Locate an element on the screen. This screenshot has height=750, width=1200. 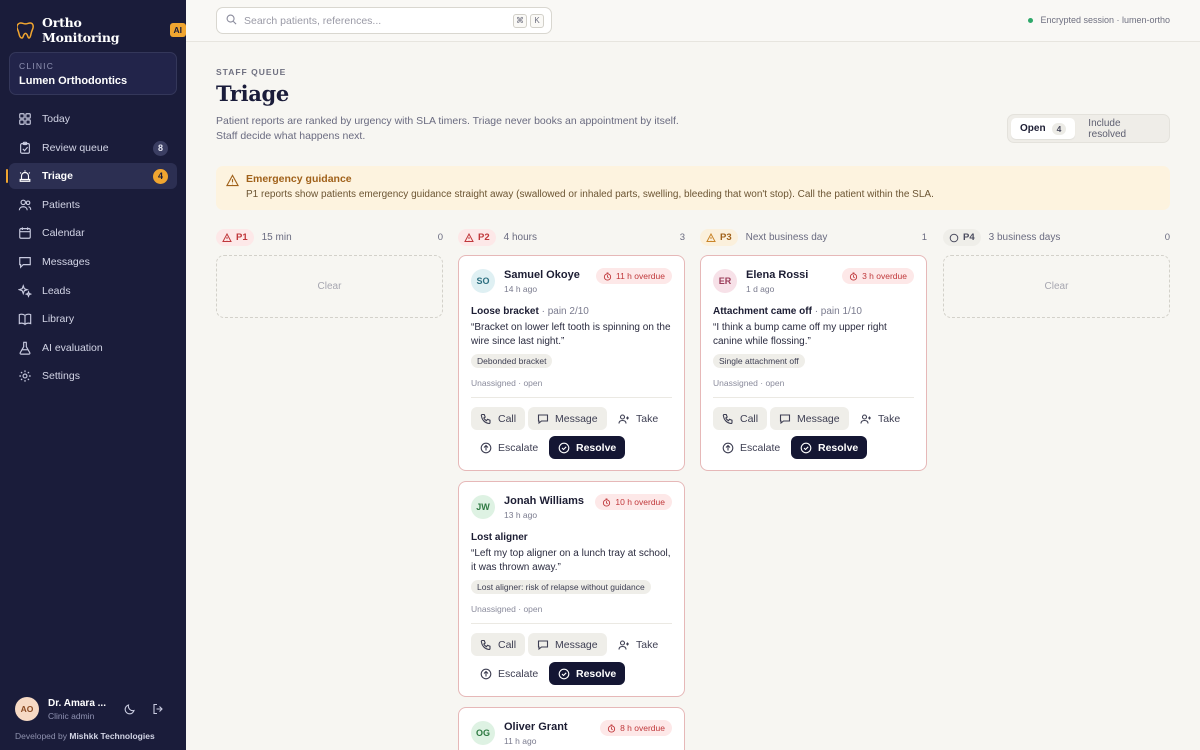
page-title: Triage is located at coordinates (252, 93).